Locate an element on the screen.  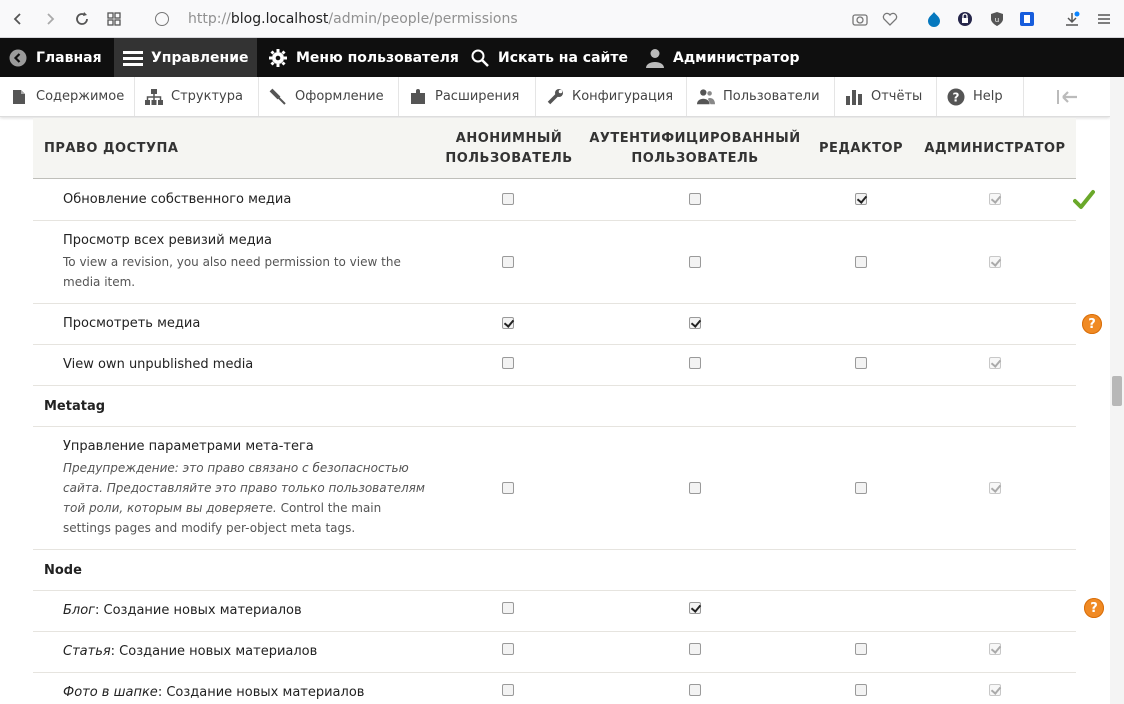
toolbar-home: Главная is located at coordinates (55, 57).